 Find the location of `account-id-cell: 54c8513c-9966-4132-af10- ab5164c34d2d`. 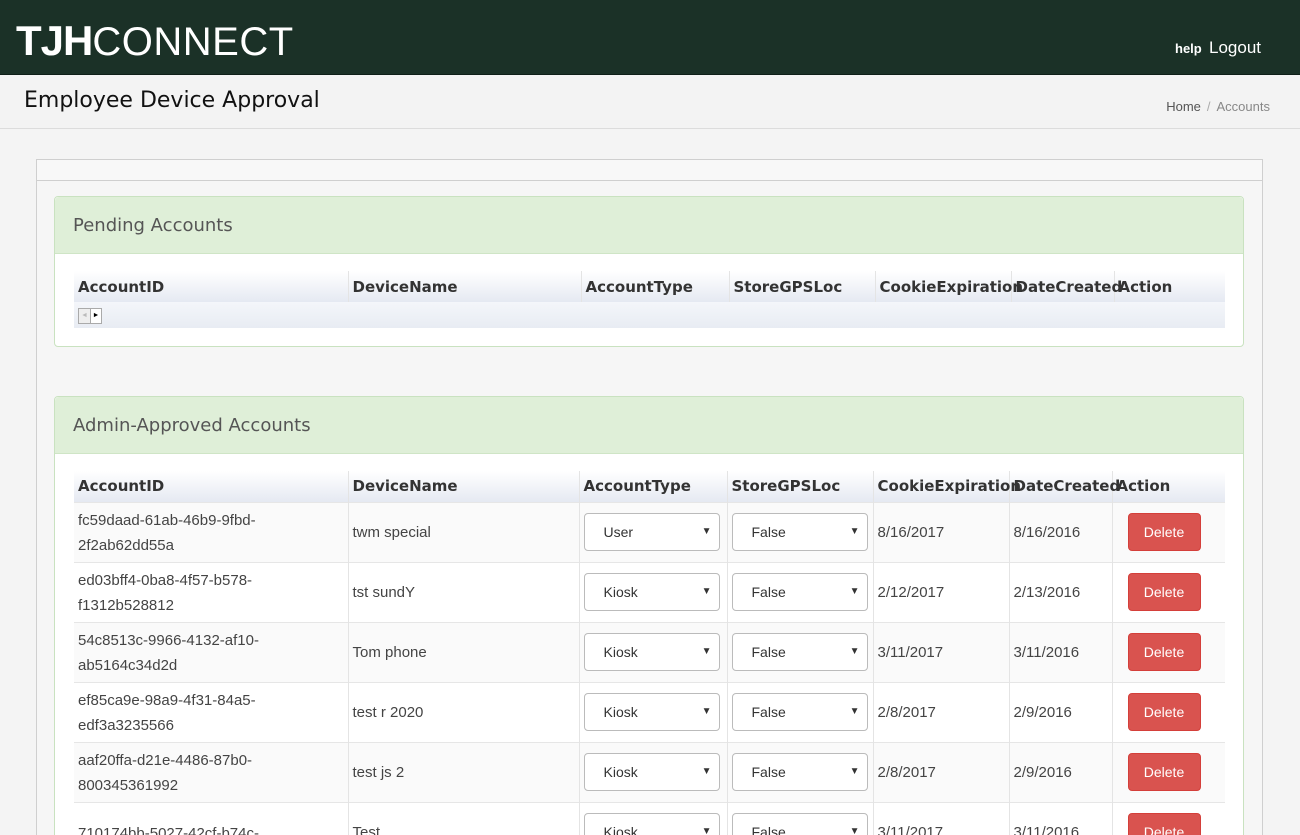

account-id-cell: 54c8513c-9966-4132-af10- ab5164c34d2d is located at coordinates (211, 651).